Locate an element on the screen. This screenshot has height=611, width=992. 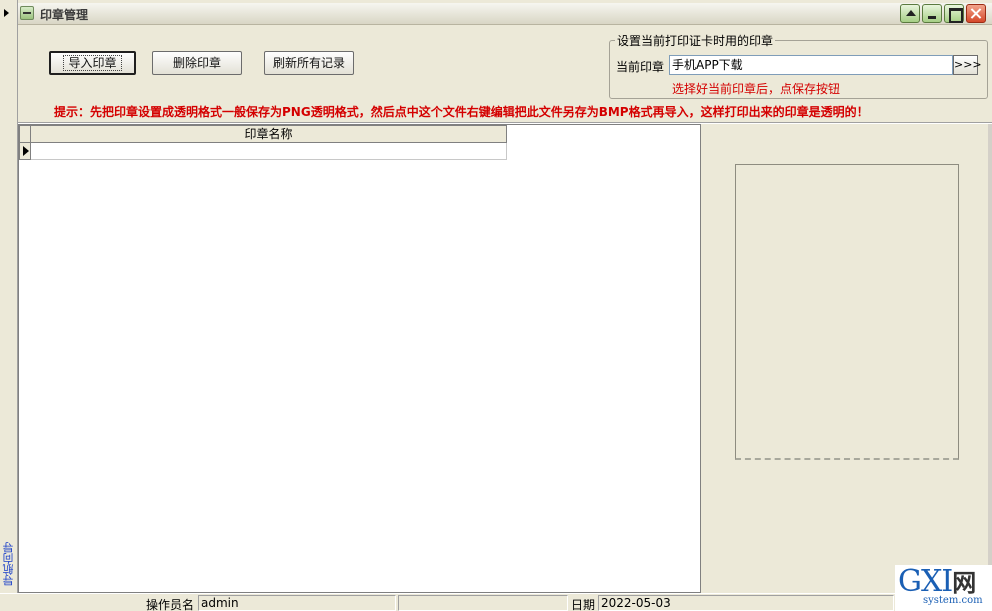
system-menu-icon is located at coordinates (27, 13).